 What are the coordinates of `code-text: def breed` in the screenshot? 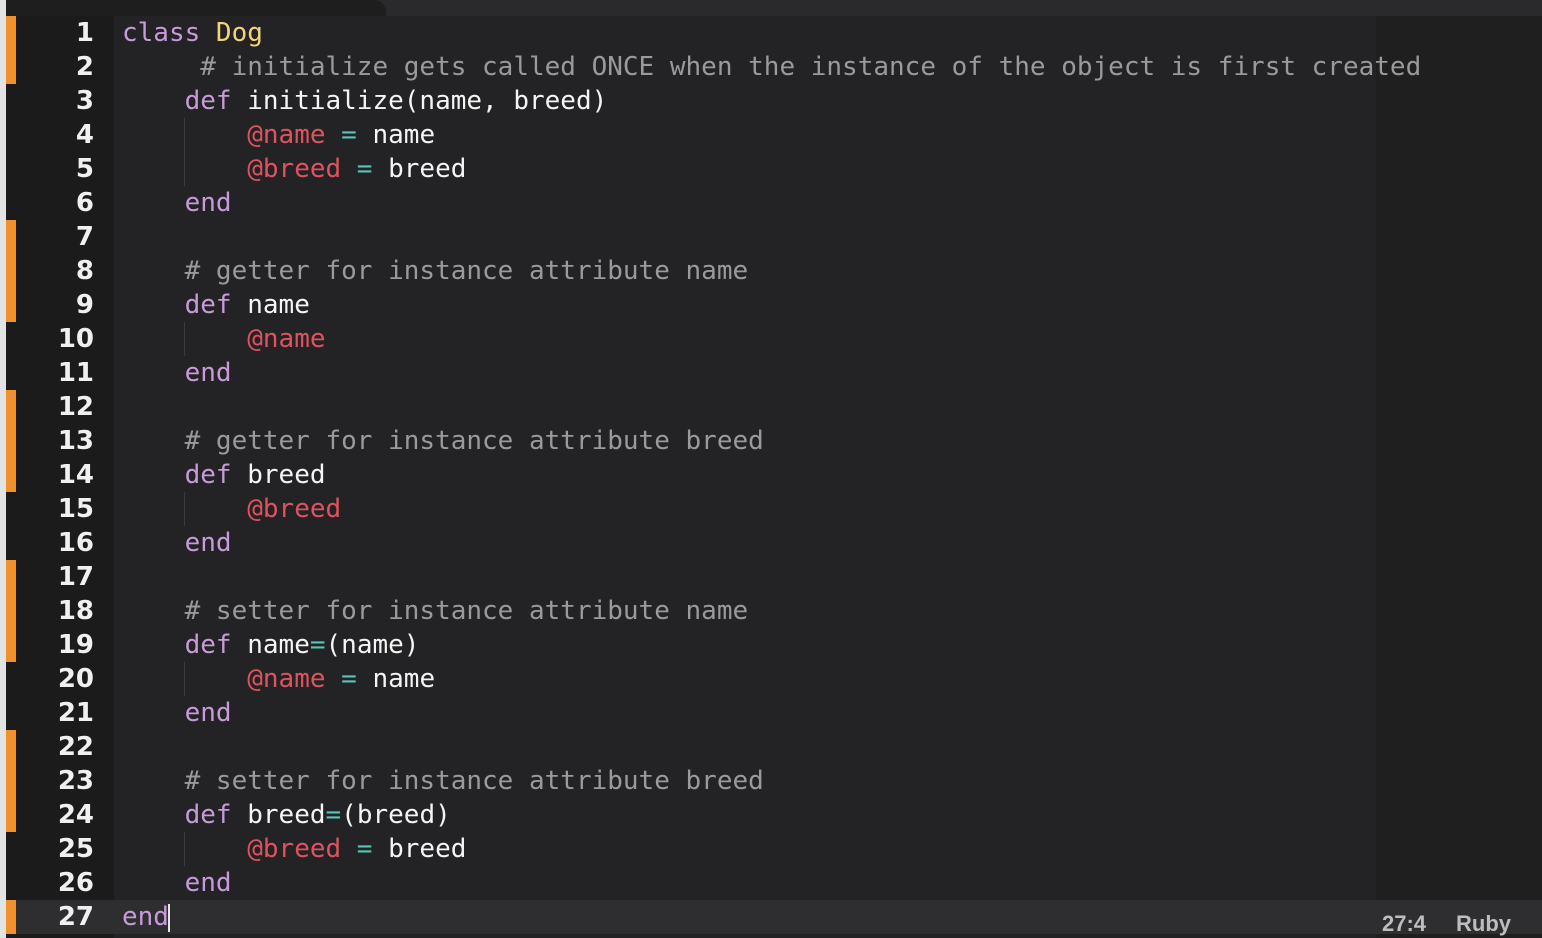 It's located at (224, 475).